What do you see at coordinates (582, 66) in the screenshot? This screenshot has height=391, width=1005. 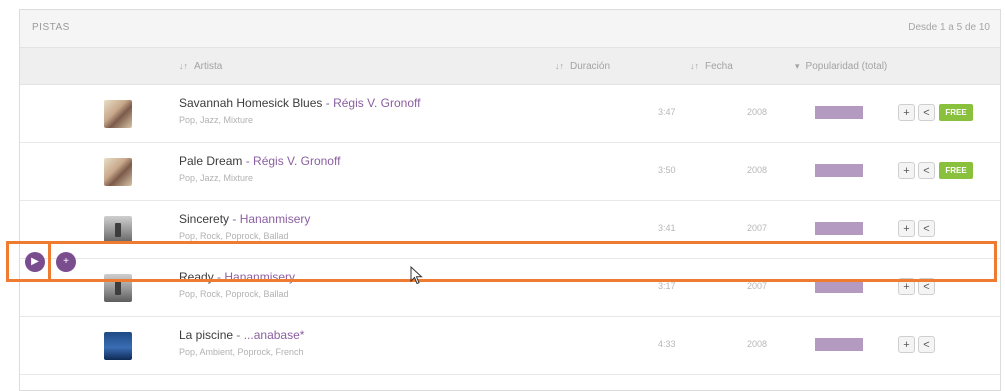 I see `column-duration: ↓↑ Duración` at bounding box center [582, 66].